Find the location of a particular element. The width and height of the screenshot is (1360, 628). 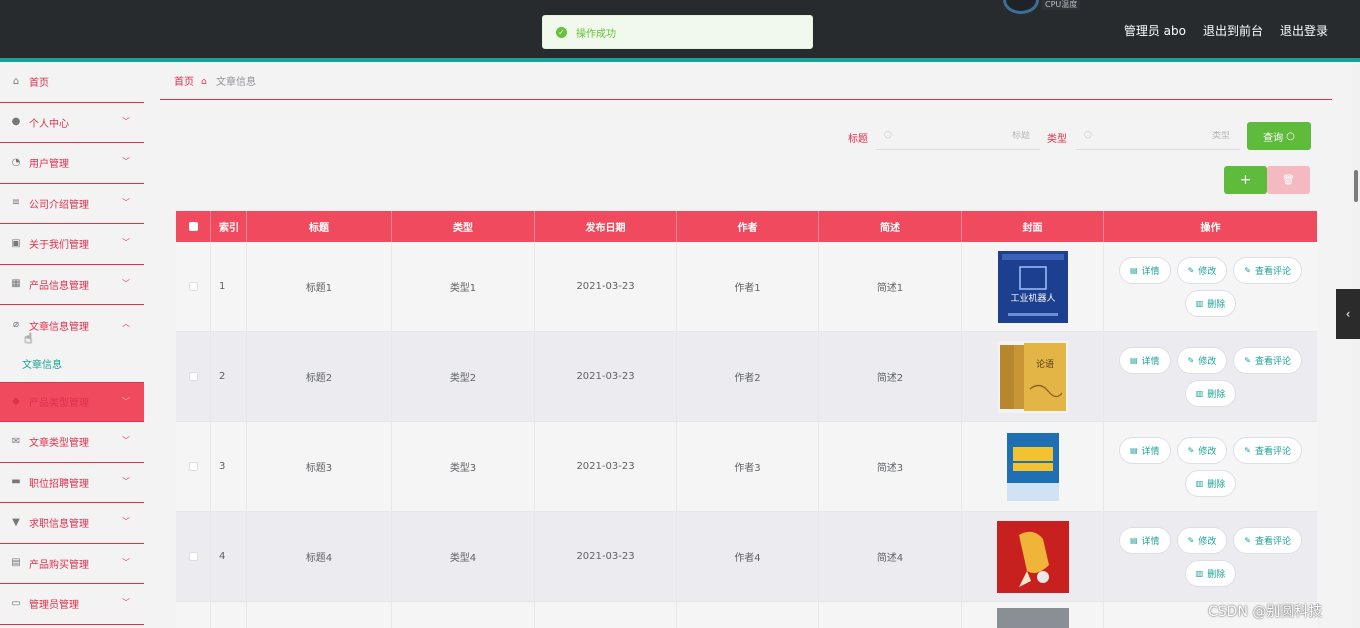

stamp-icon: ▼ is located at coordinates (16, 522).